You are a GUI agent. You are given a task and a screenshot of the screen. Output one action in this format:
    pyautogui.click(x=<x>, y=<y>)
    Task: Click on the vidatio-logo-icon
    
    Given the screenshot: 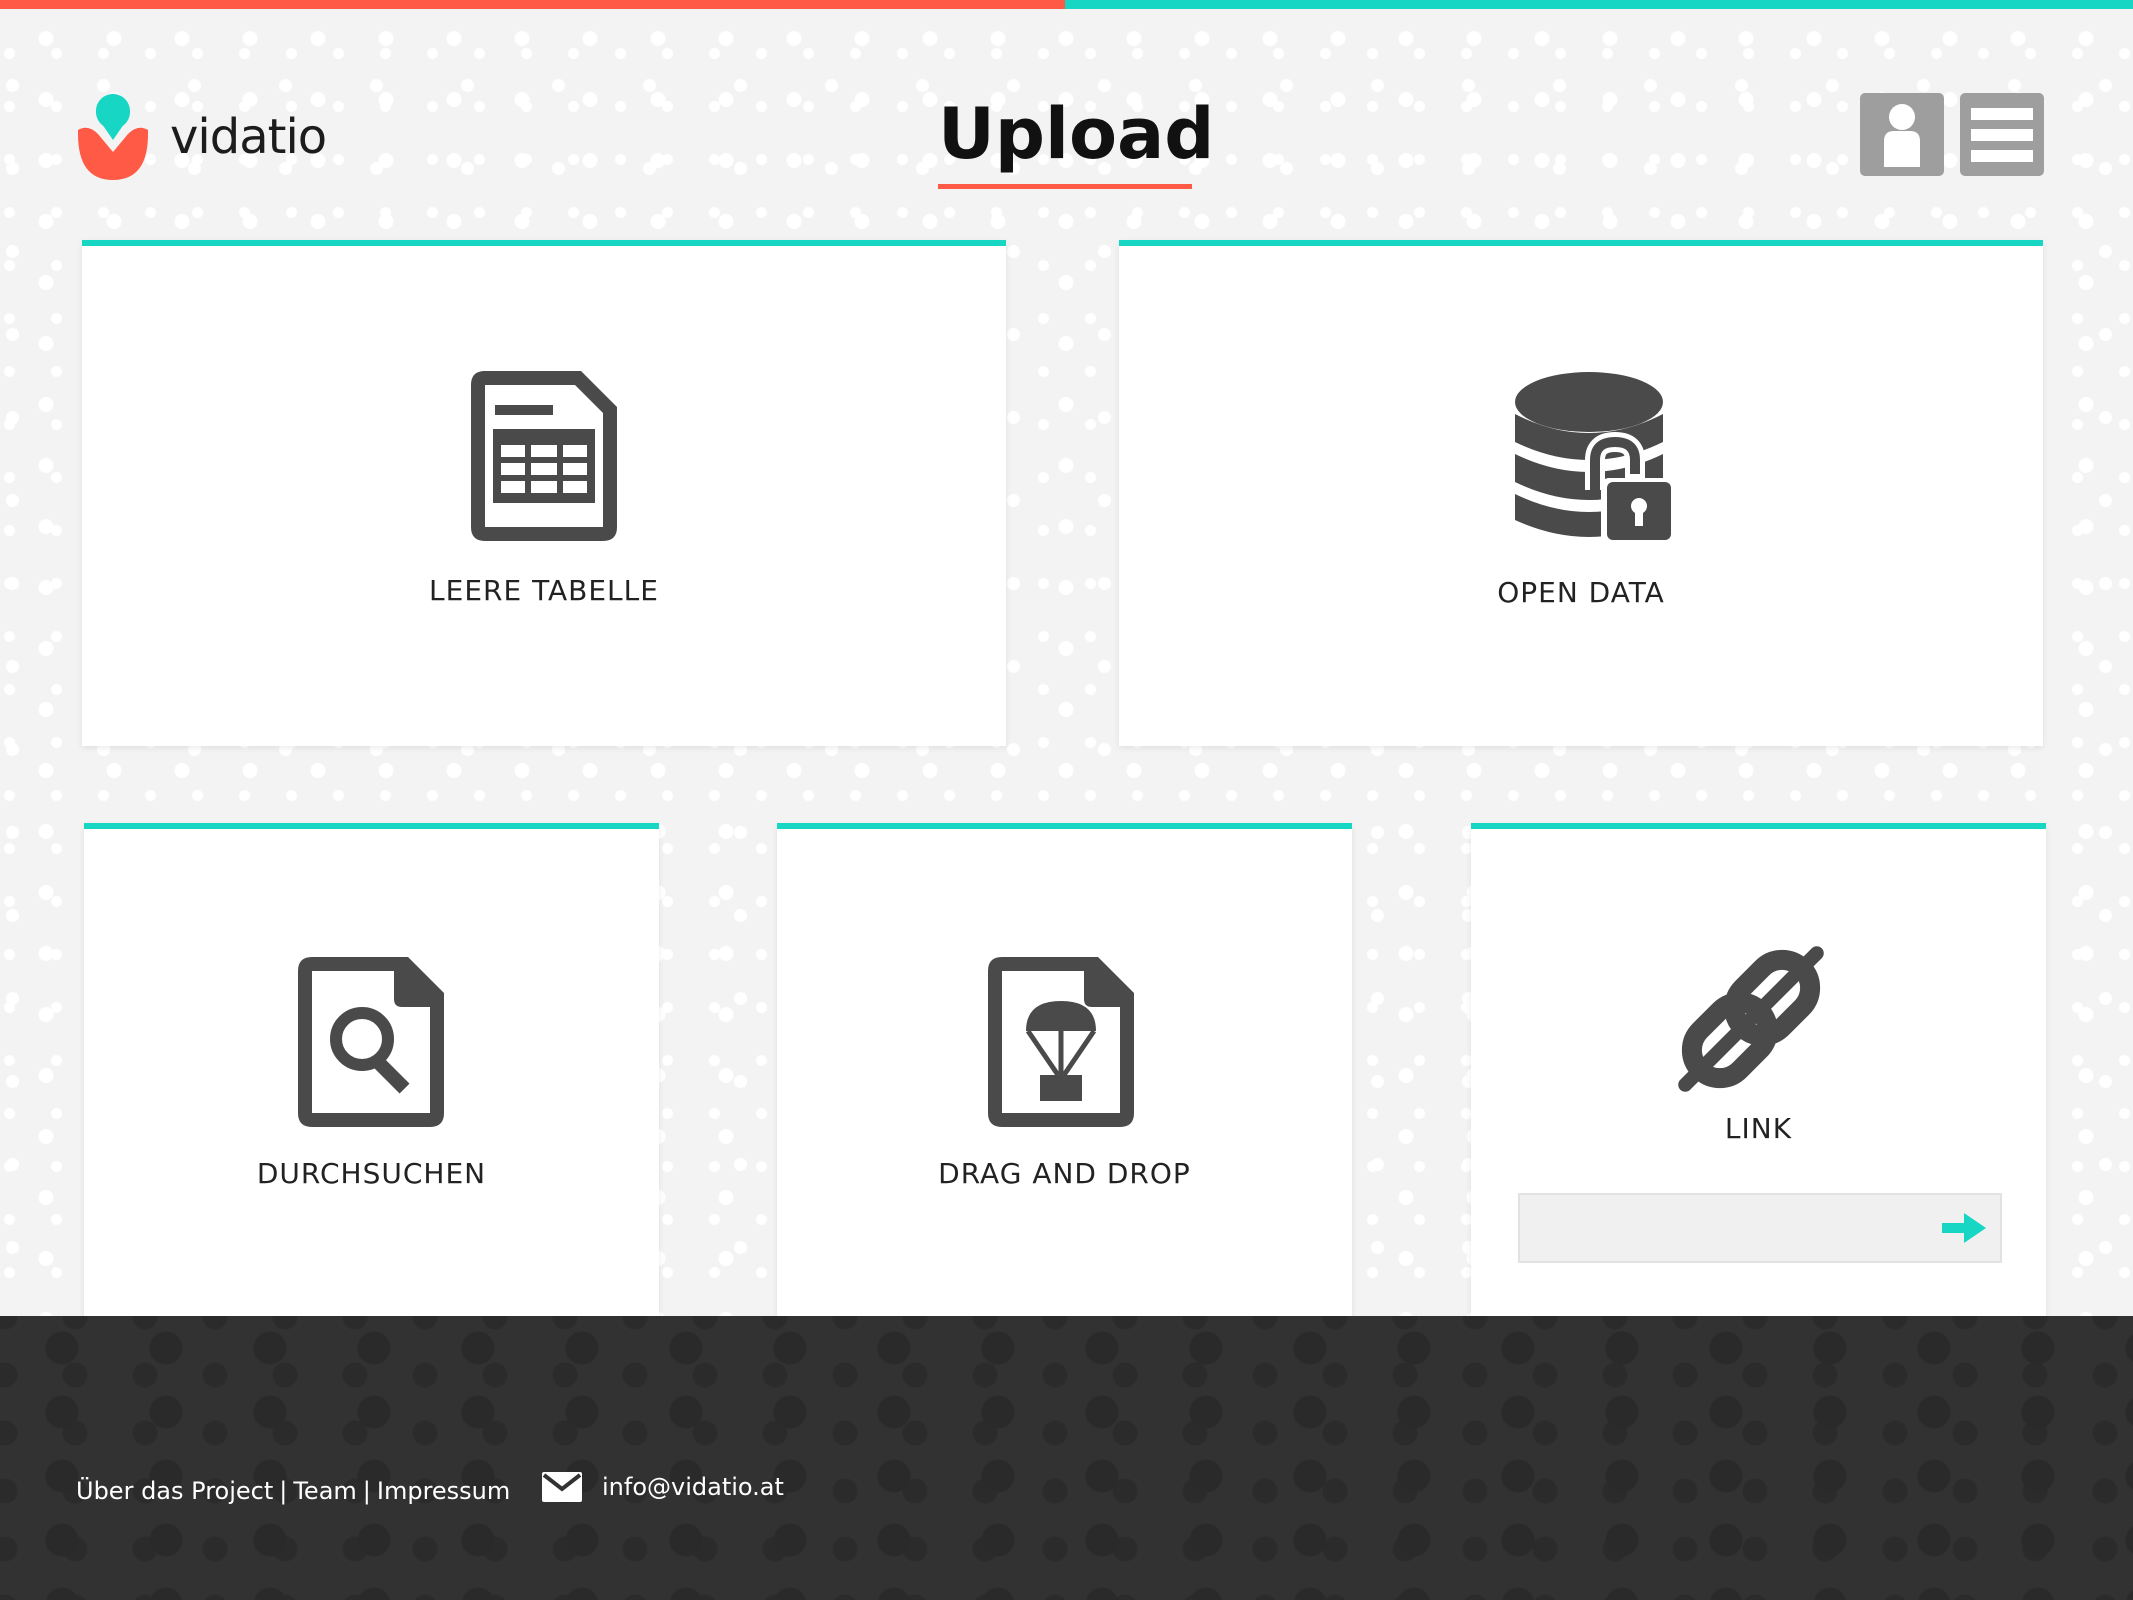 What is the action you would take?
    pyautogui.click(x=113, y=137)
    